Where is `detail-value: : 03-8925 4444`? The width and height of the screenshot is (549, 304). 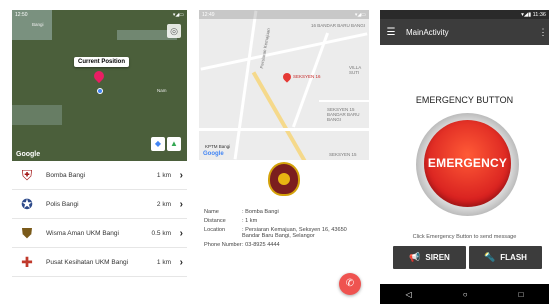 detail-value: : 03-8925 4444 is located at coordinates (261, 245).